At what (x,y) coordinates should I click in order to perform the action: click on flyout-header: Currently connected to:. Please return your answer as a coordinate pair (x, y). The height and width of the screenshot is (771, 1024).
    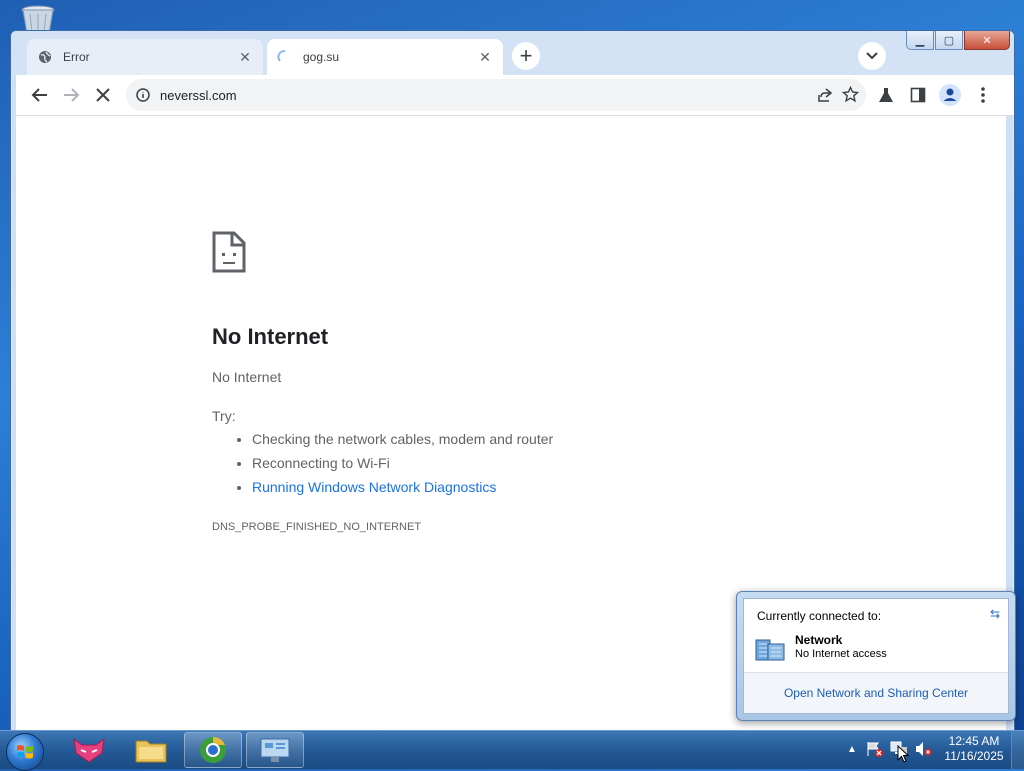
    Looking at the image, I should click on (819, 616).